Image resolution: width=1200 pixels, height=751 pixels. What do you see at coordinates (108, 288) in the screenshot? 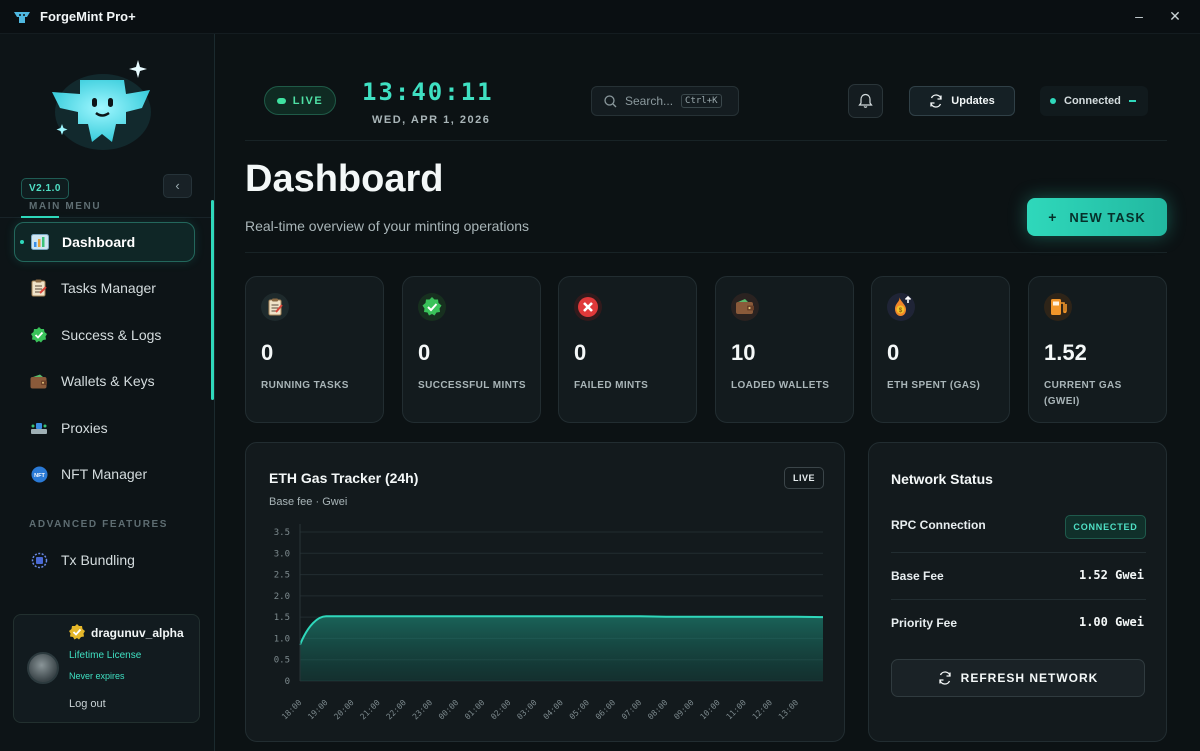
I see `sidebar-item-label: Tasks Manager` at bounding box center [108, 288].